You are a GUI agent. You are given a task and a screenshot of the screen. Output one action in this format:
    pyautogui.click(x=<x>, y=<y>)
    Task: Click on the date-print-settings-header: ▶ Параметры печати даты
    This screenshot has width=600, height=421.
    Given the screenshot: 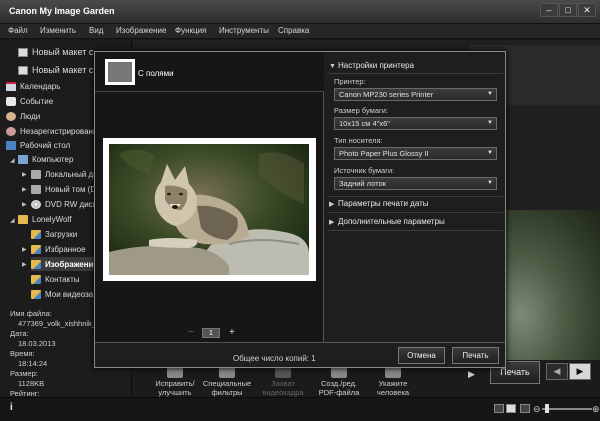 What is the action you would take?
    pyautogui.click(x=379, y=203)
    